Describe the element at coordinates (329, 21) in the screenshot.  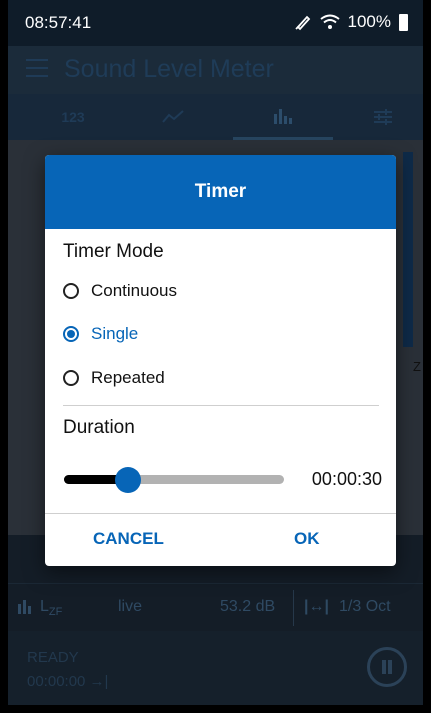
I see `wifi-icon` at that location.